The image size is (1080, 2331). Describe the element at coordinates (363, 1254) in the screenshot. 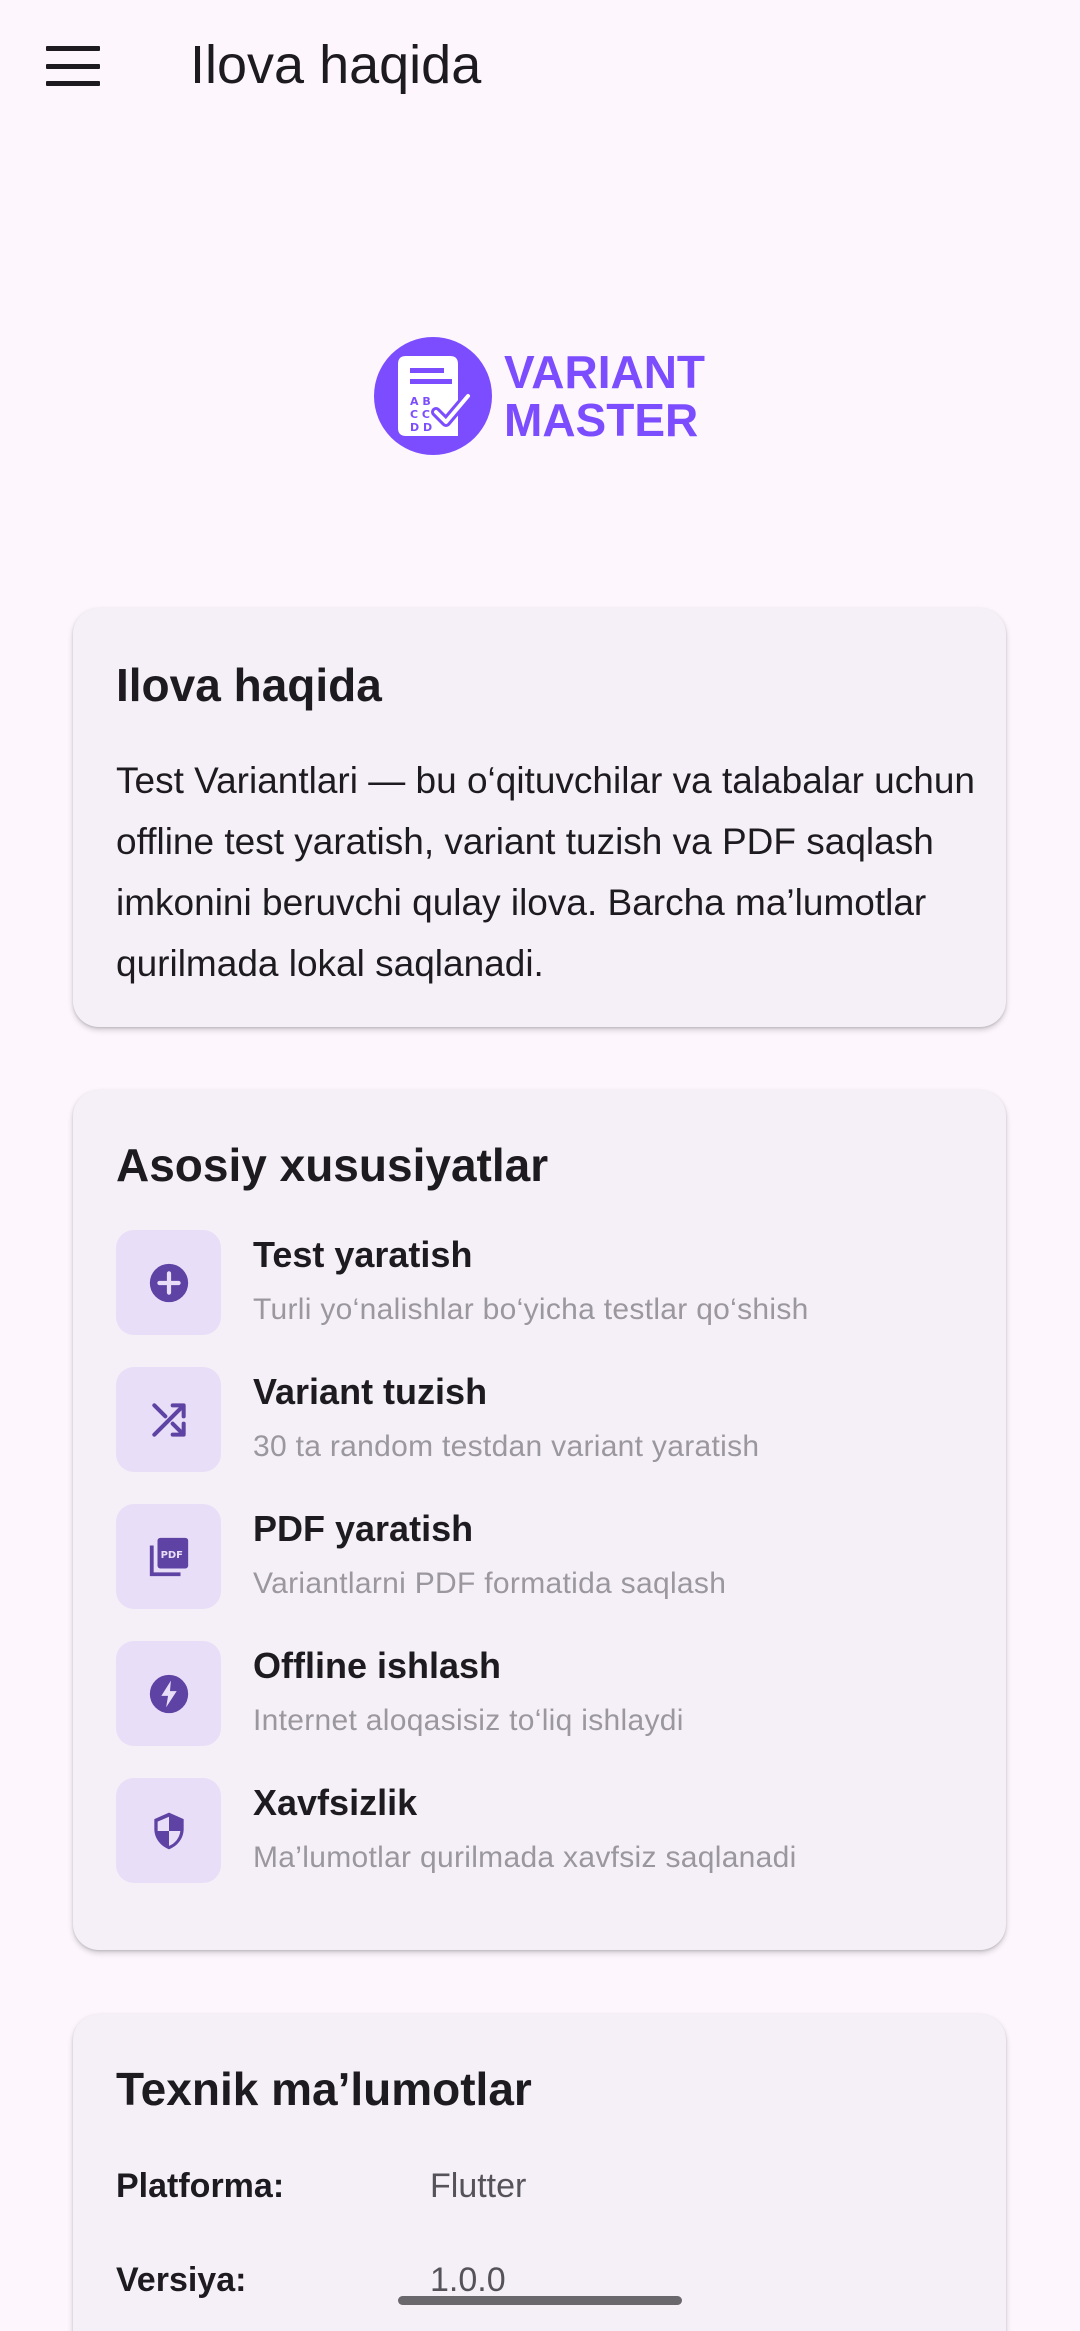

I see `feature-title: Test yaratish` at that location.